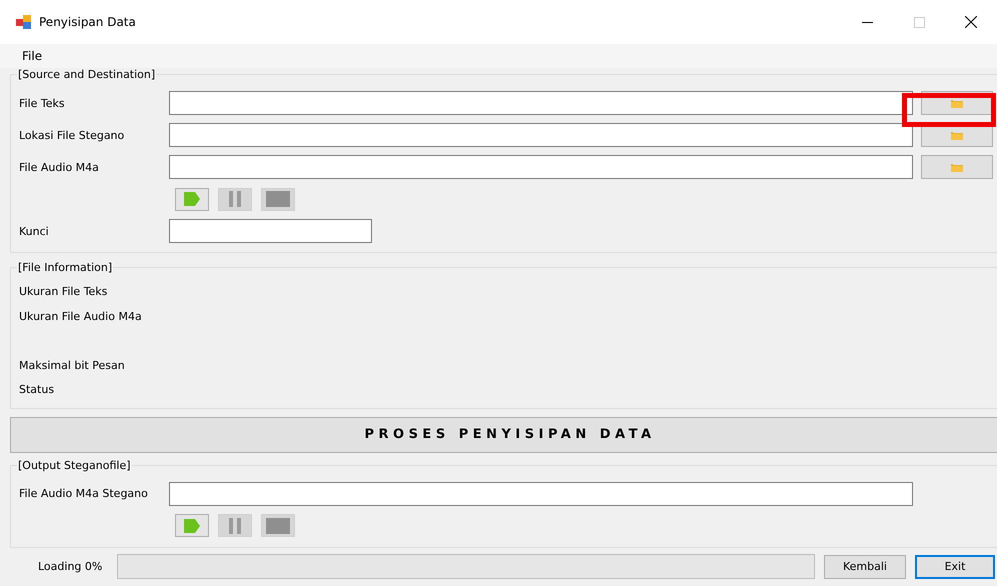 Image resolution: width=997 pixels, height=586 pixels. Describe the element at coordinates (24, 22) in the screenshot. I see `app-icon` at that location.